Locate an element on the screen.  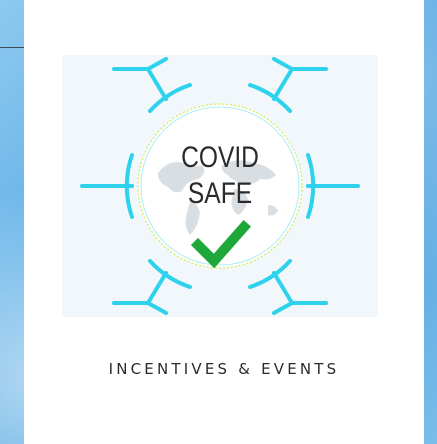
badge-line-1: COVID is located at coordinates (220, 157).